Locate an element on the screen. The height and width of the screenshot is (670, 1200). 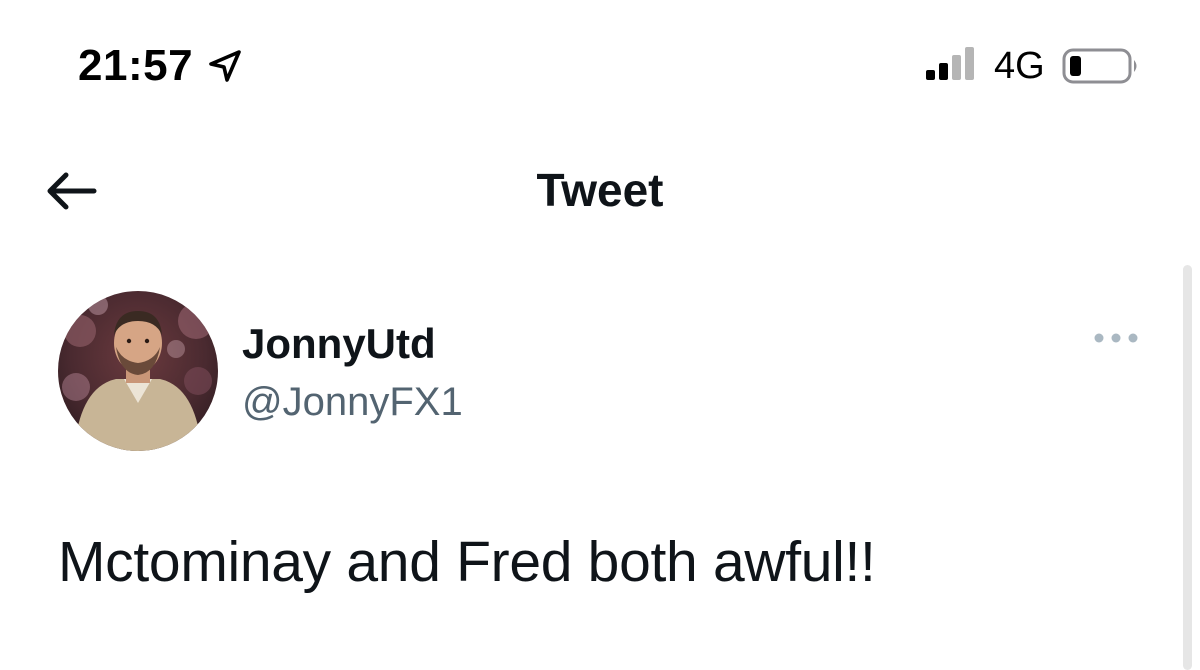
location-arrow-icon is located at coordinates (225, 66).